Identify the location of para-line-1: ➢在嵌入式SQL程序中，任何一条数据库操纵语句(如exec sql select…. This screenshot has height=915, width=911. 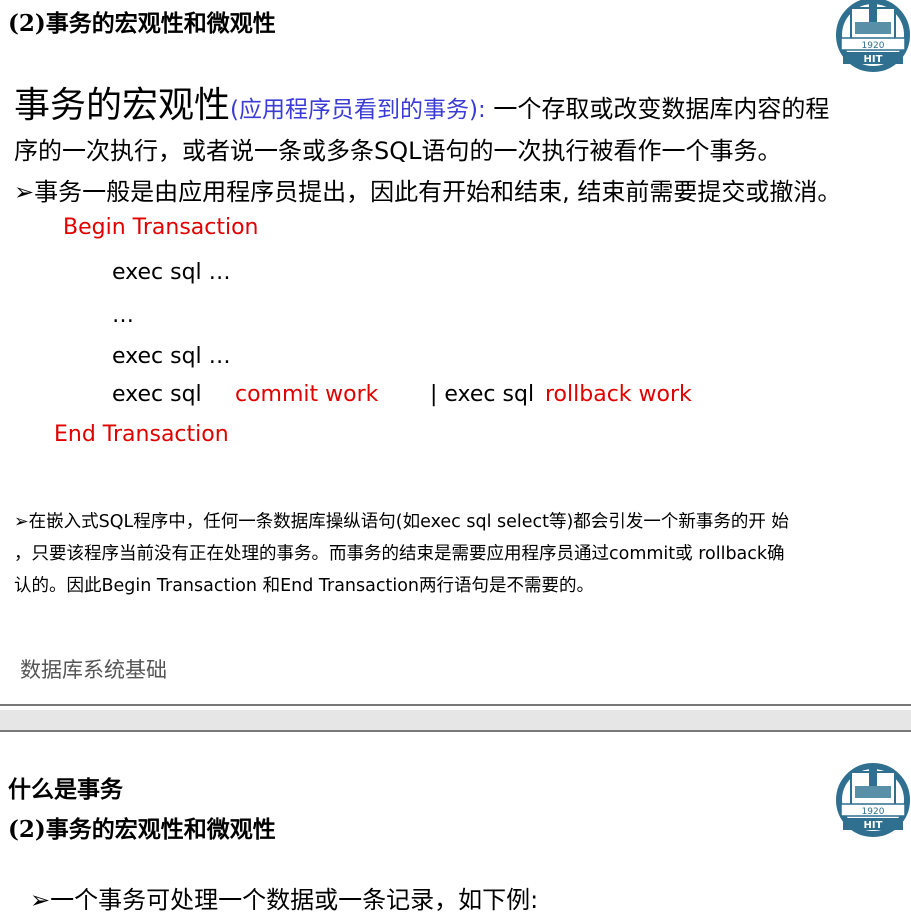
(401, 522).